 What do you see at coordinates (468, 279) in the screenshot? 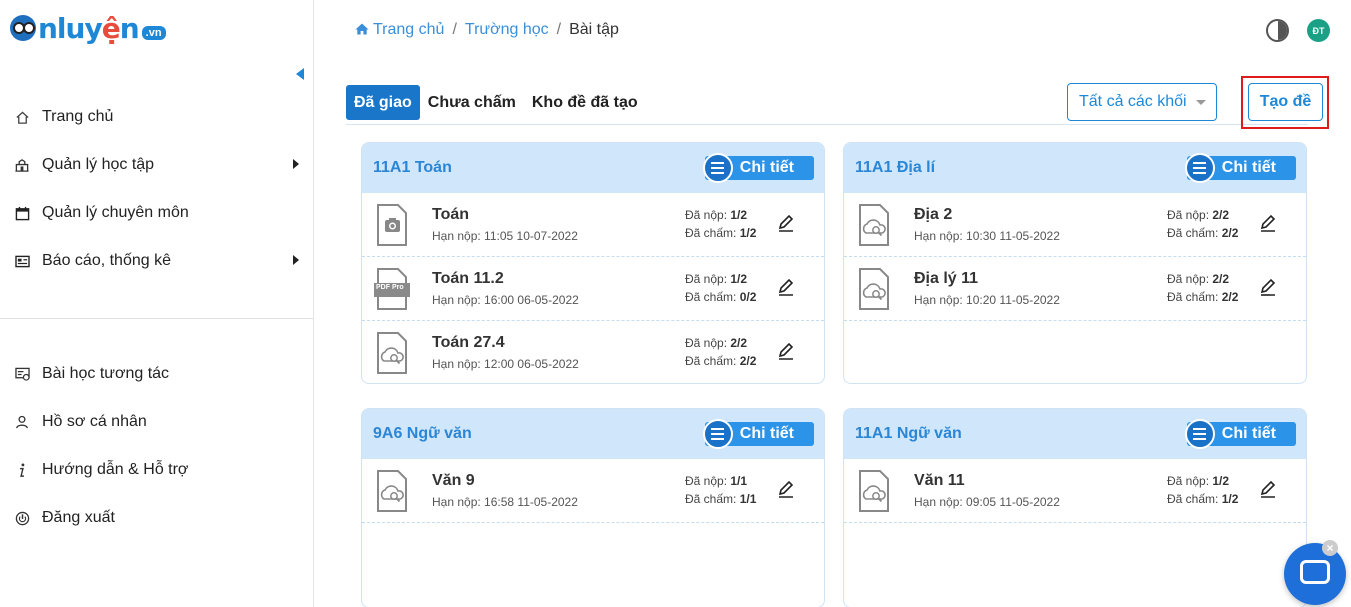
I see `assignment-name: Toán 11.2` at bounding box center [468, 279].